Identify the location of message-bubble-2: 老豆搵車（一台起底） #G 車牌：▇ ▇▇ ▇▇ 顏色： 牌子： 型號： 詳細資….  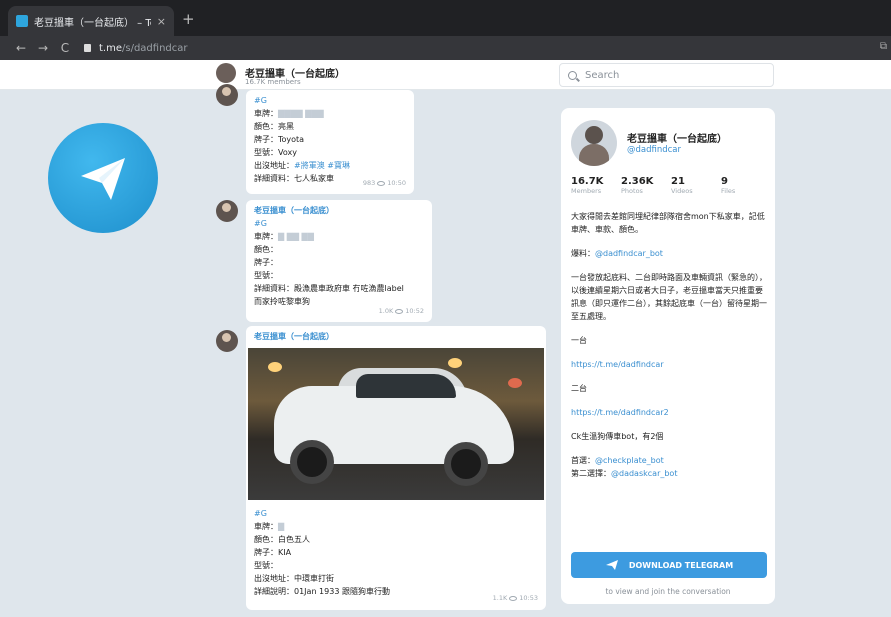
(339, 261).